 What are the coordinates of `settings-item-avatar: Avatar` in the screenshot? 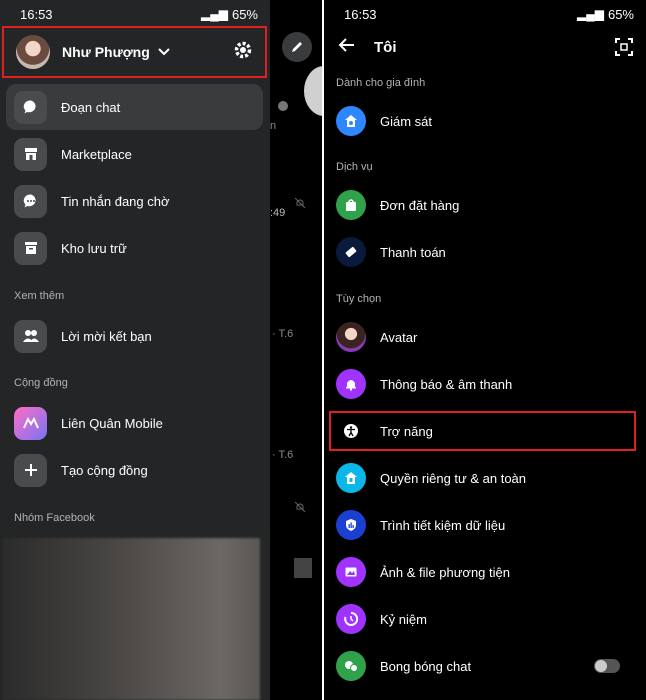 It's located at (486, 337).